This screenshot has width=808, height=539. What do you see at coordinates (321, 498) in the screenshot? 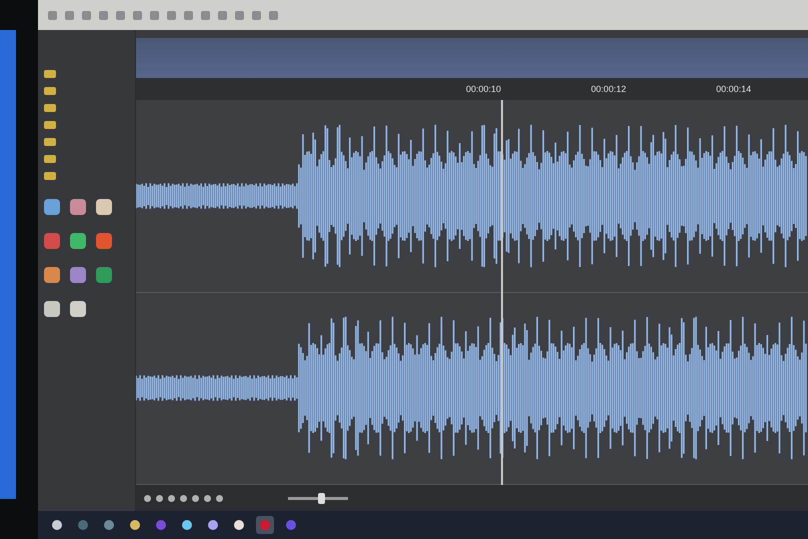
I see `slider-thumb` at bounding box center [321, 498].